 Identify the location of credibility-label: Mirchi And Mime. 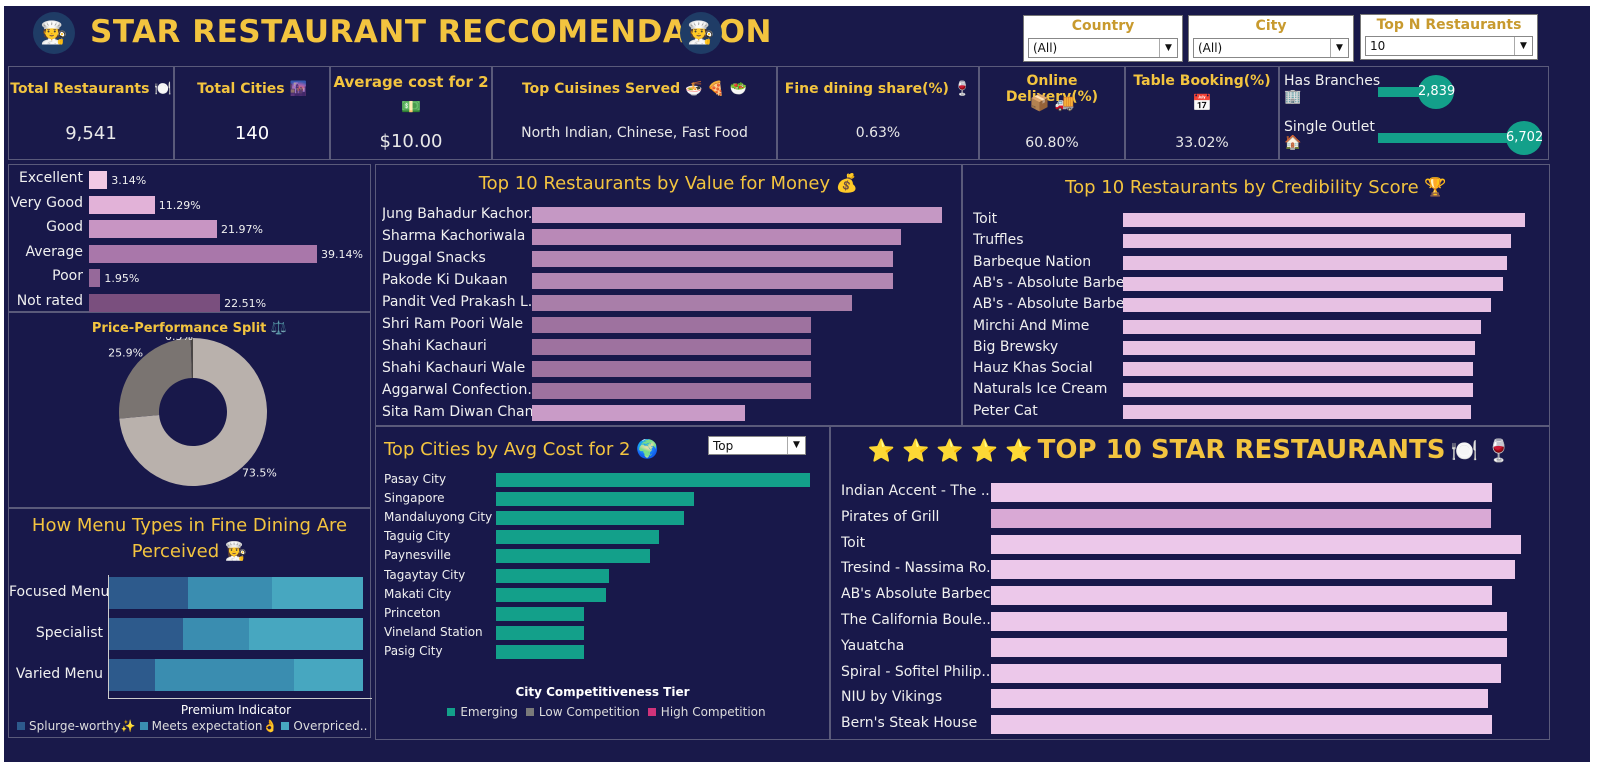
(1031, 325).